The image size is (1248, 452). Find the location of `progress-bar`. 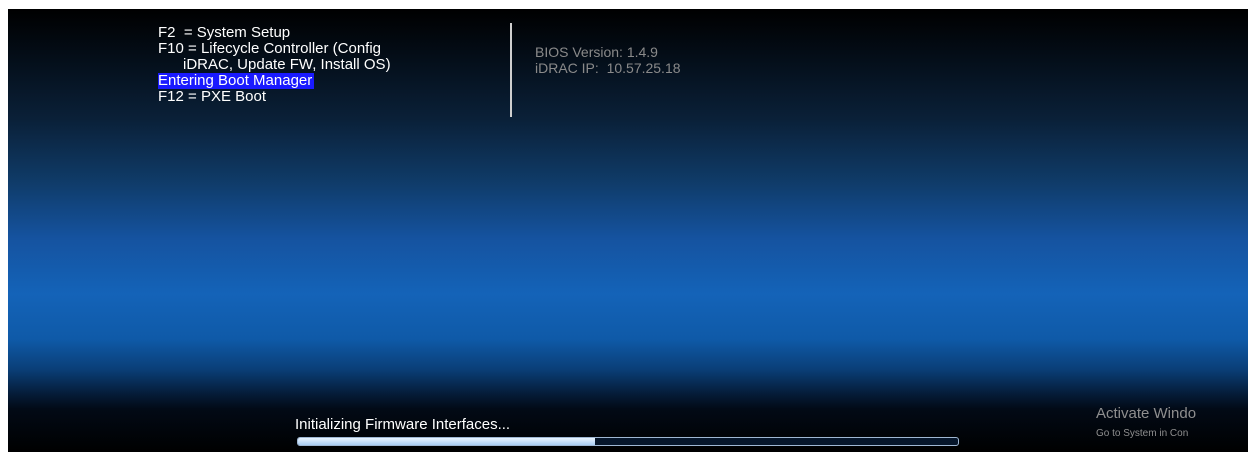

progress-bar is located at coordinates (628, 441).